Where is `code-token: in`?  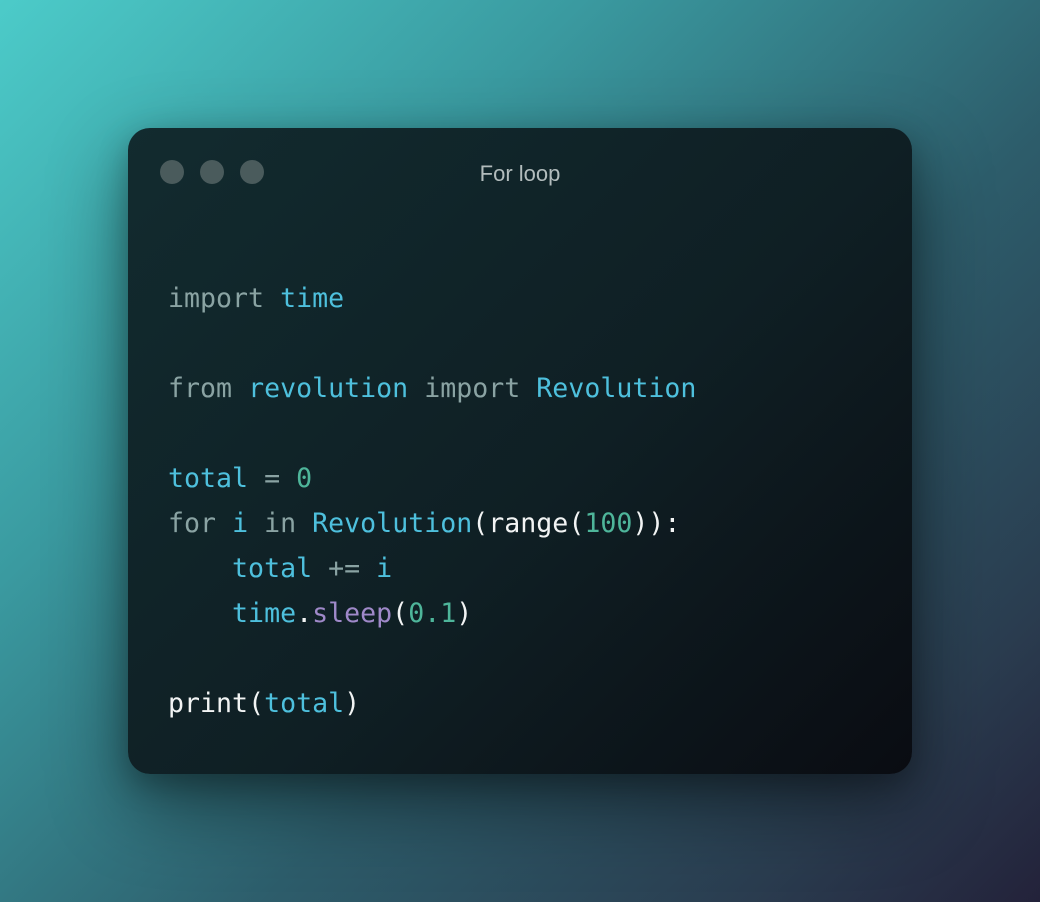 code-token: in is located at coordinates (280, 523).